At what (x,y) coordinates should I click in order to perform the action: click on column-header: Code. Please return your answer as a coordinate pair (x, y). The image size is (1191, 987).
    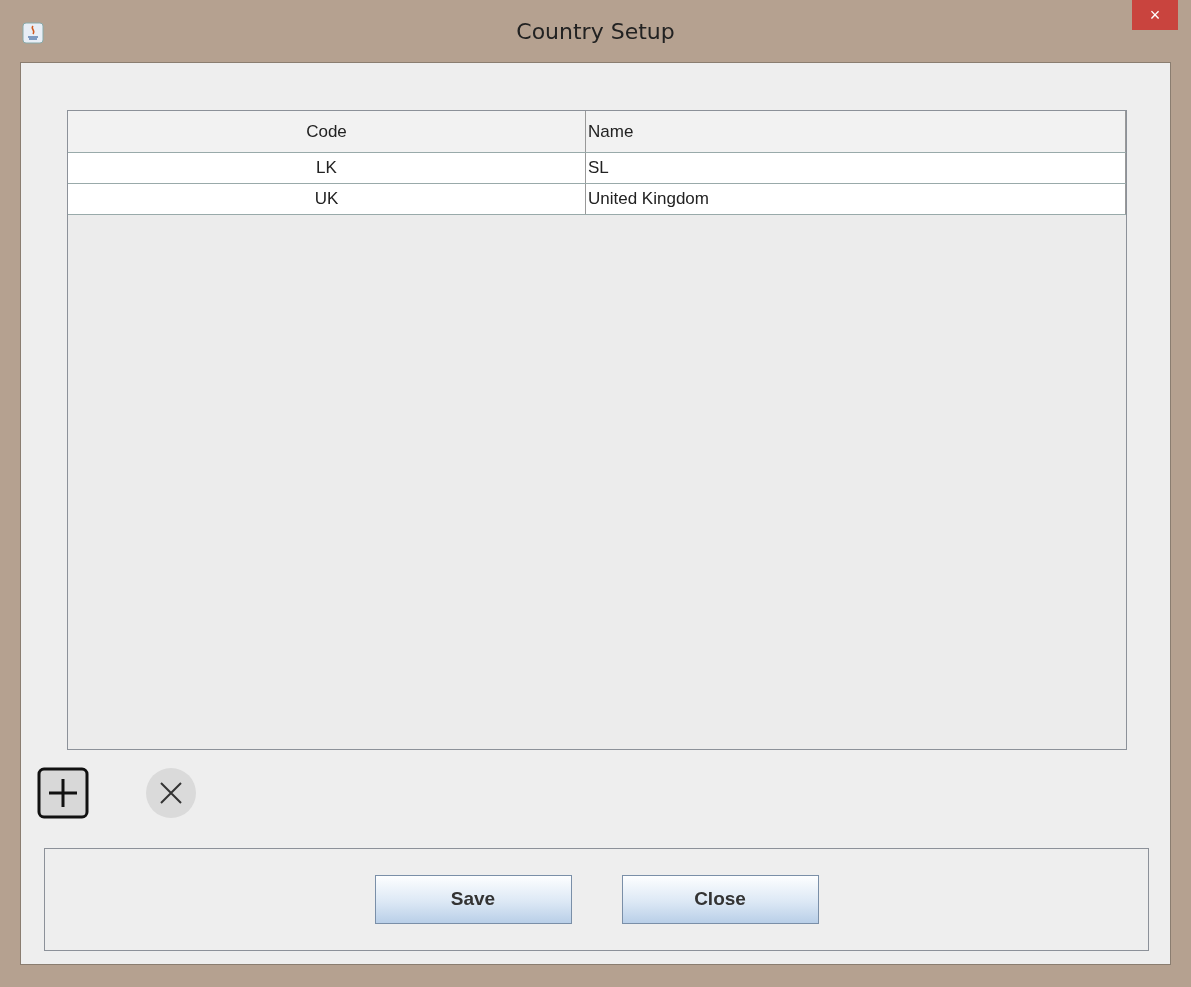
    Looking at the image, I should click on (327, 131).